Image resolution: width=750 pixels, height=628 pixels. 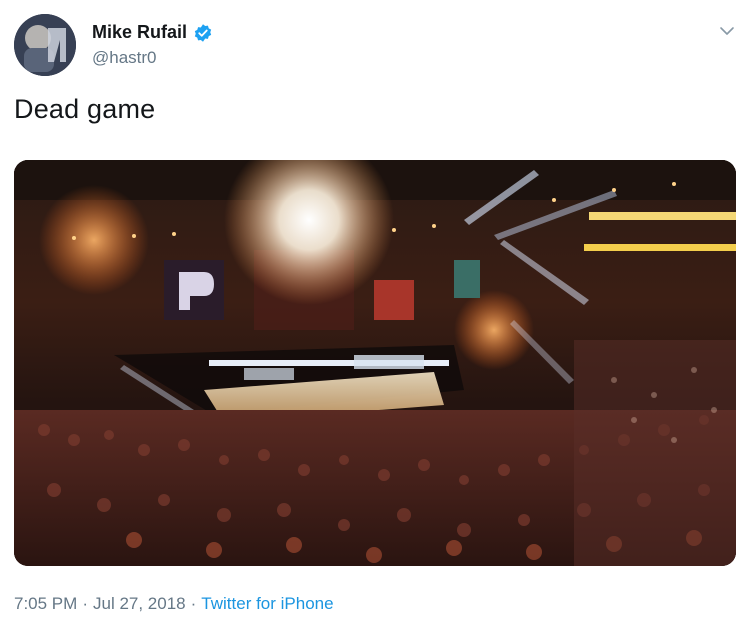 I want to click on tweet-footer: 7:05 PM · Jul 27, 2018 · Twitter for iPhone, so click(x=174, y=604).